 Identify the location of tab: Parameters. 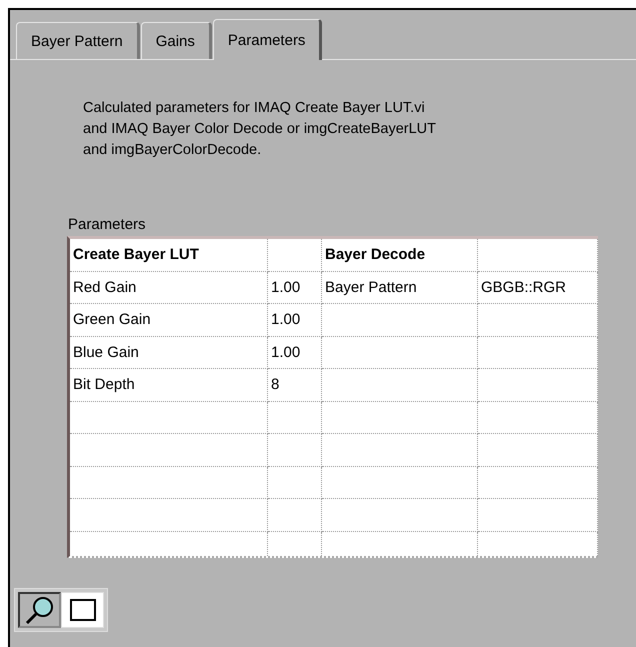
(267, 39).